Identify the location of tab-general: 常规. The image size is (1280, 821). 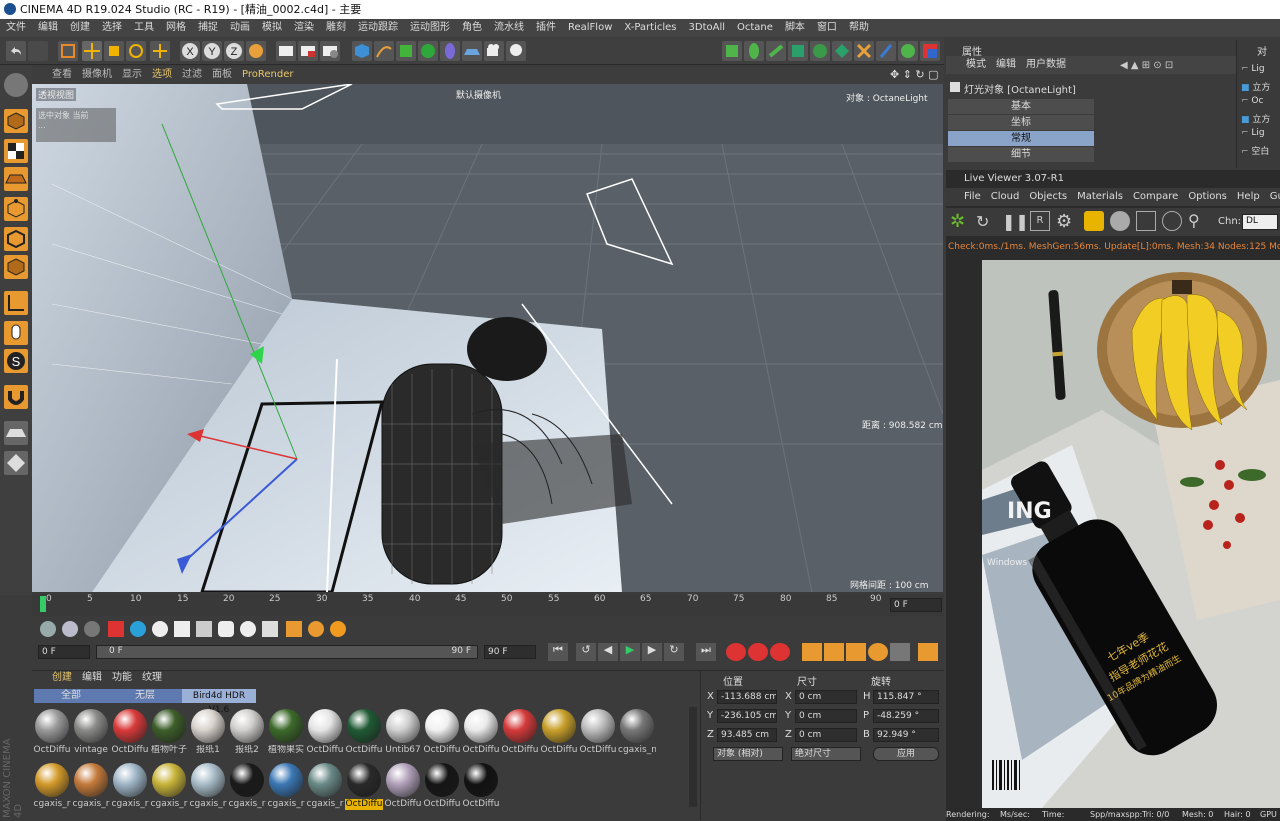
(1021, 138).